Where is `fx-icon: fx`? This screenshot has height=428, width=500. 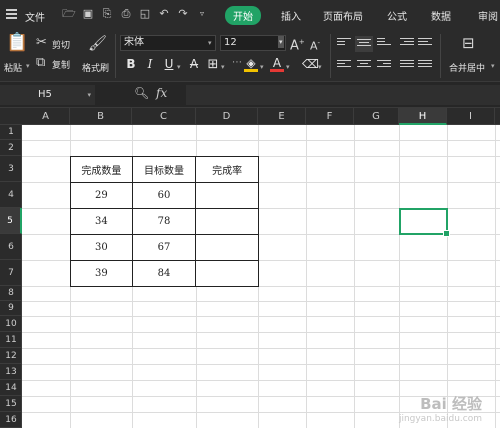
fx-icon: fx is located at coordinates (161, 93).